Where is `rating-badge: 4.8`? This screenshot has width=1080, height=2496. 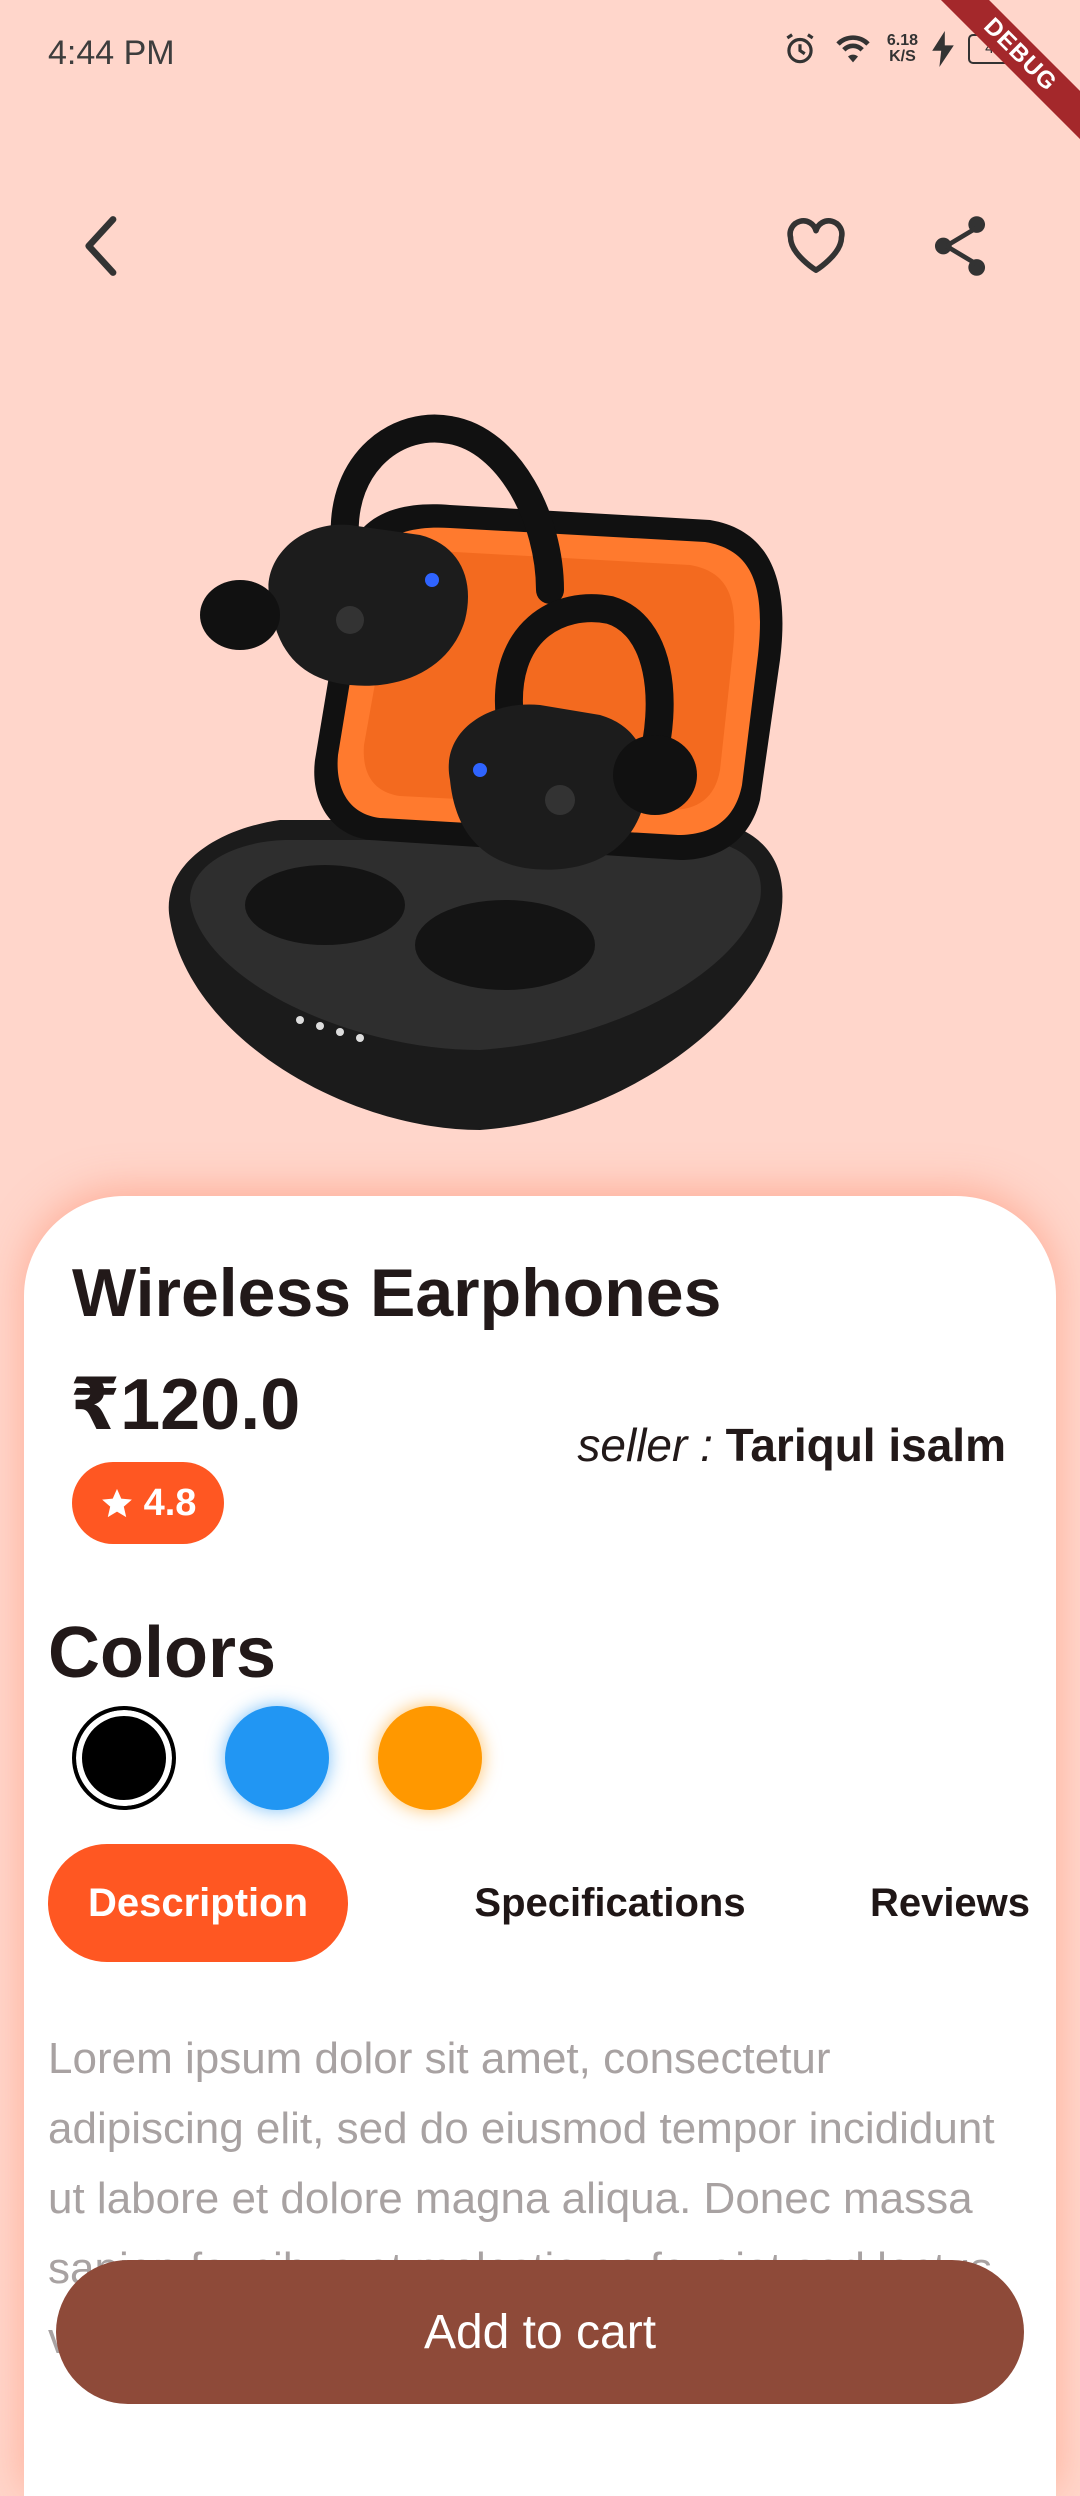 rating-badge: 4.8 is located at coordinates (148, 1503).